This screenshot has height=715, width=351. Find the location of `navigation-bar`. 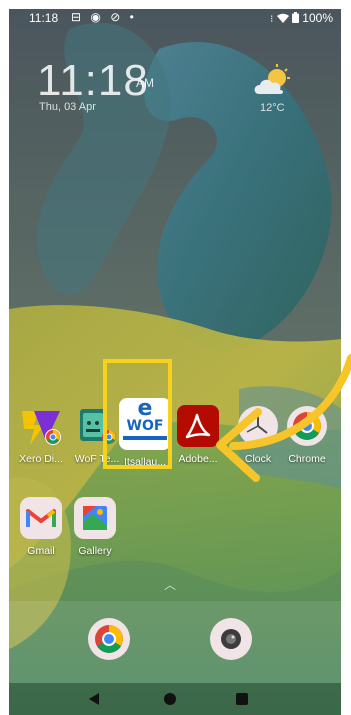

navigation-bar is located at coordinates (175, 699).